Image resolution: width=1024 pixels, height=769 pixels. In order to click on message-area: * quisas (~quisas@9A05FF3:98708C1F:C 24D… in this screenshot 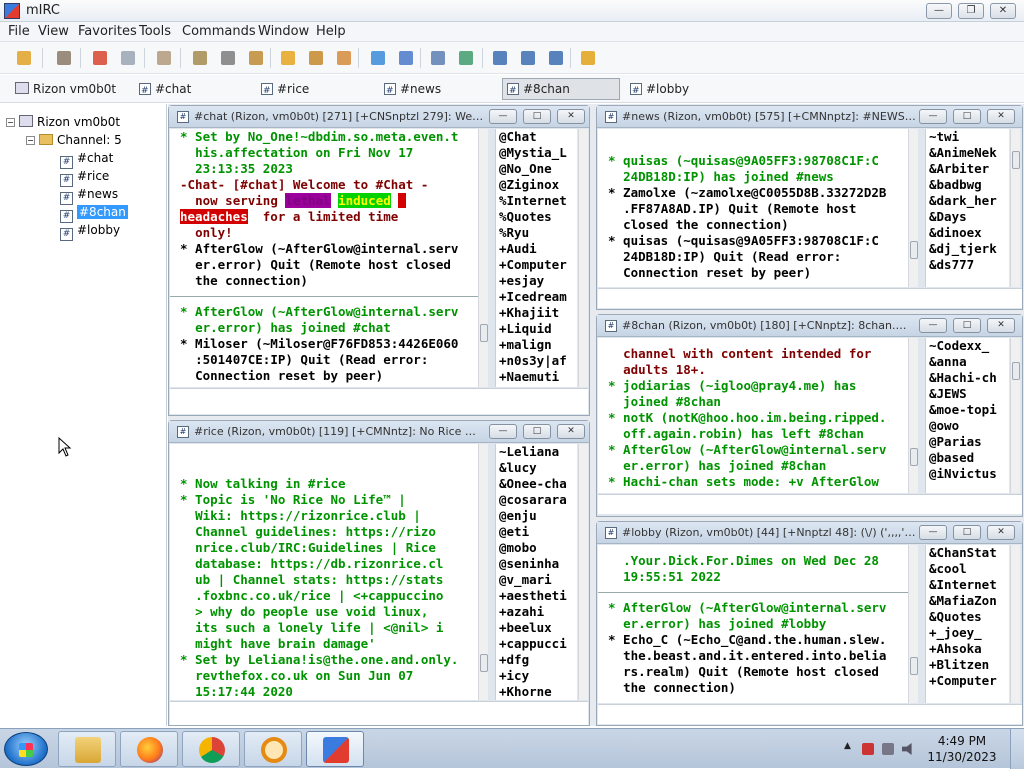, I will do `click(753, 208)`.